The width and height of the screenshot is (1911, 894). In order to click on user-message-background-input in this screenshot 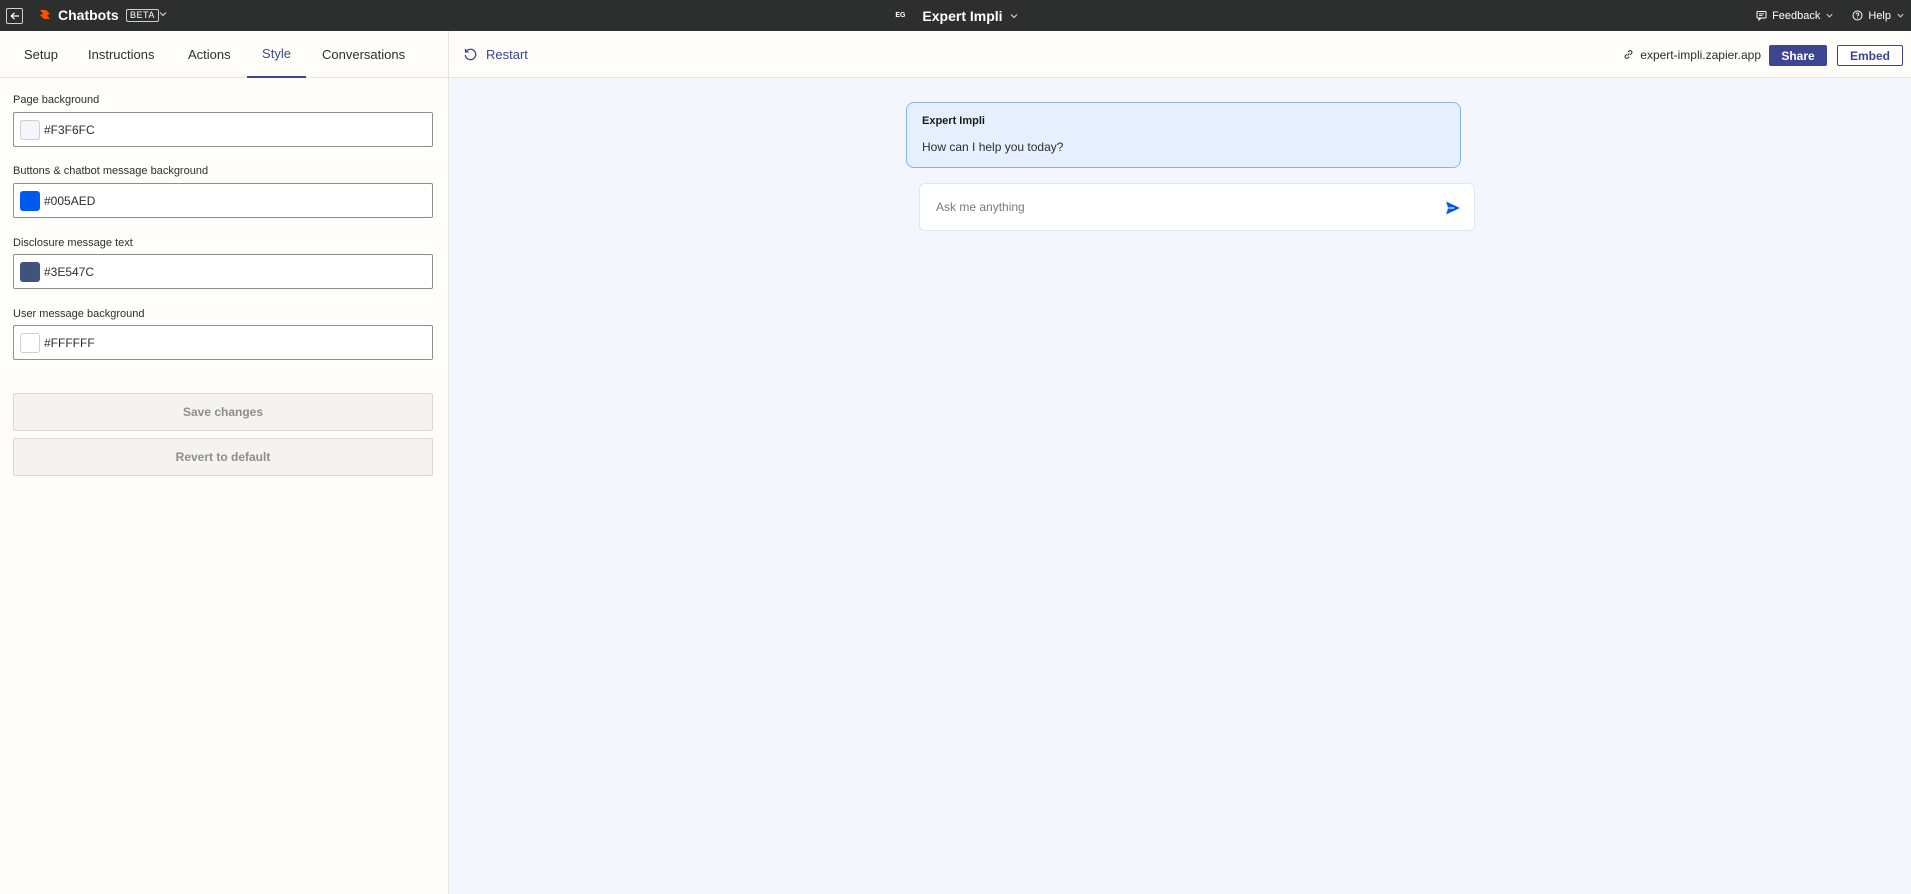, I will do `click(234, 342)`.